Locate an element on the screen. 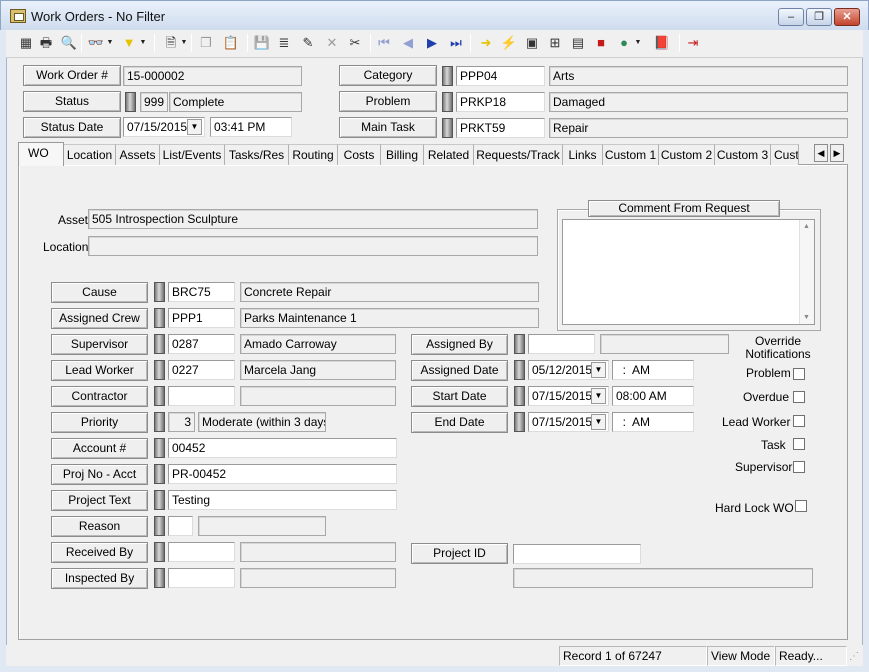  tab-assets: Assets is located at coordinates (138, 154).